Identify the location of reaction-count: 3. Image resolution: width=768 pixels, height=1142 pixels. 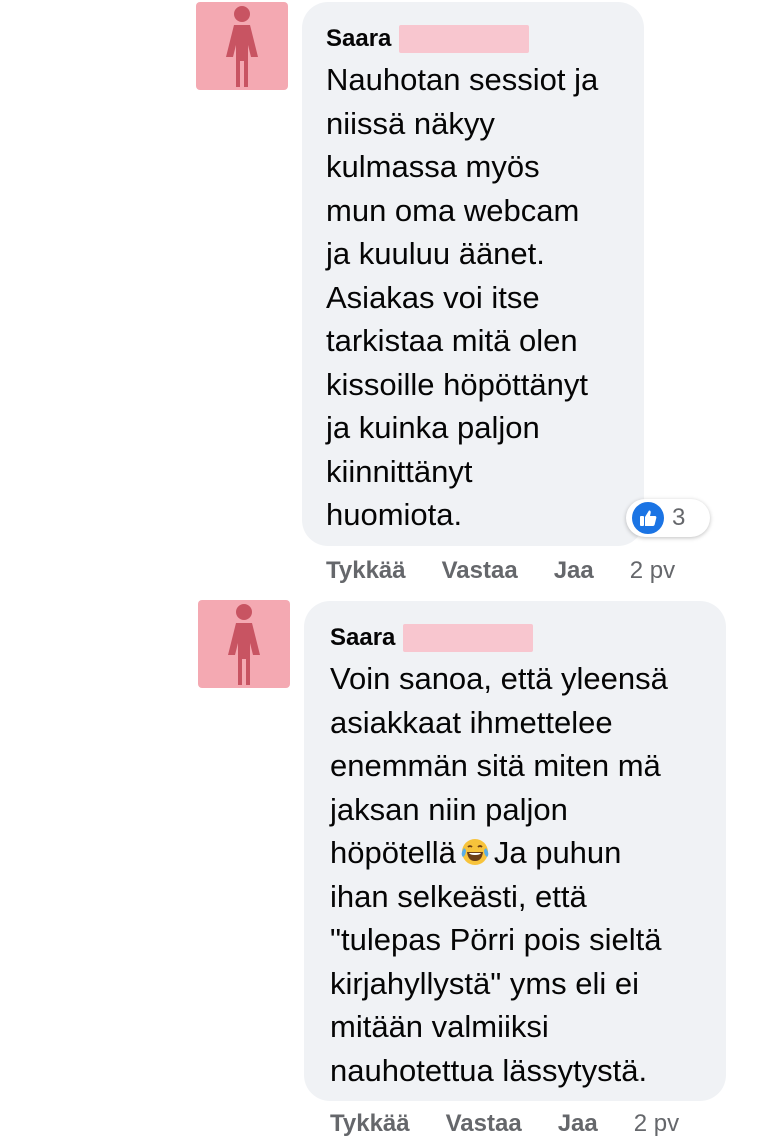
(679, 517).